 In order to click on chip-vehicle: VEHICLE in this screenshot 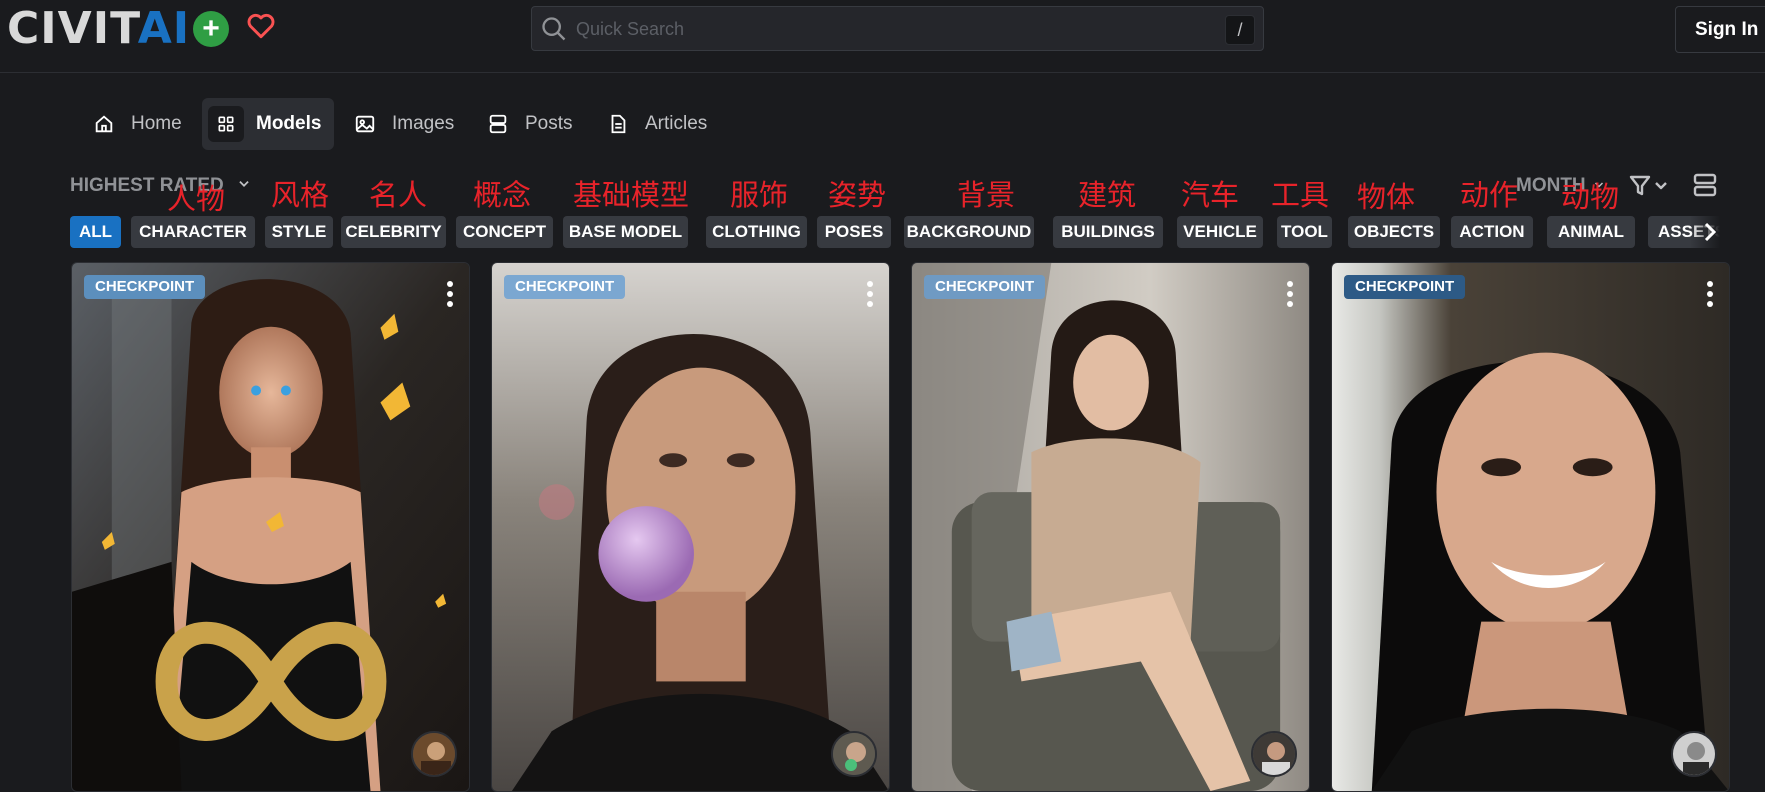, I will do `click(1220, 232)`.